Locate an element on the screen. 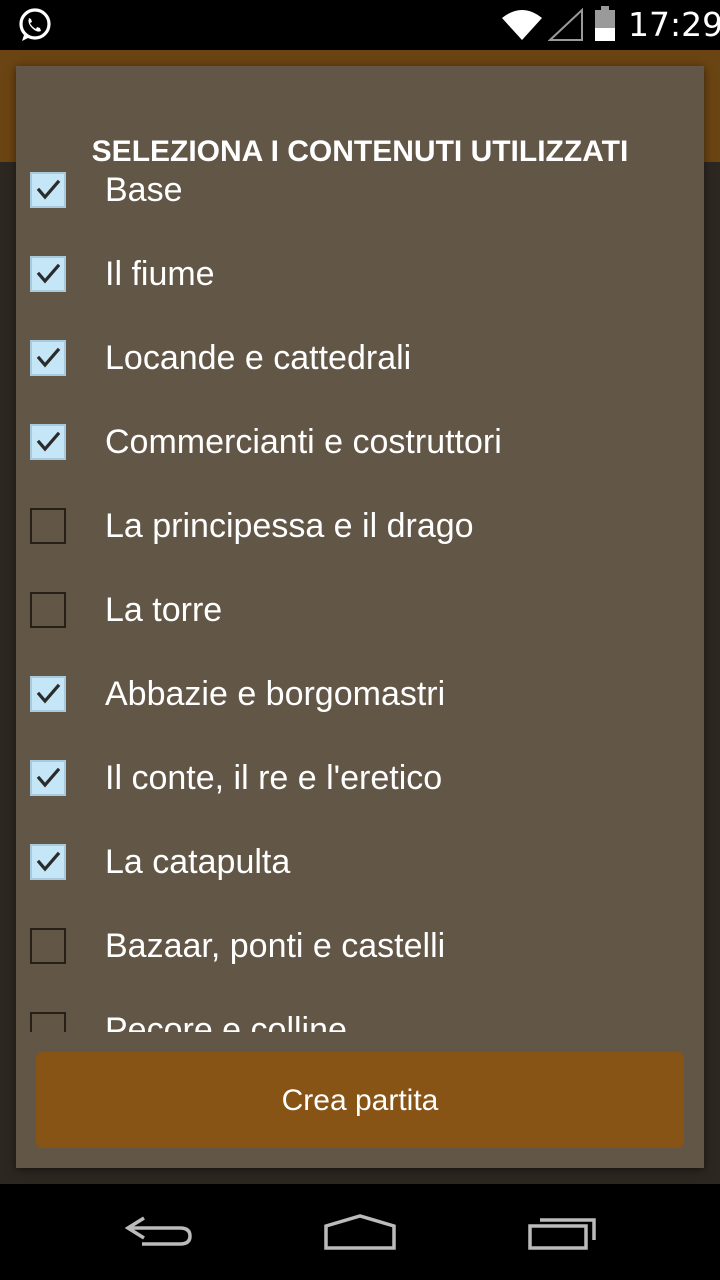 Image resolution: width=720 pixels, height=1280 pixels. list-item-label: Il conte, il re e l'eretico is located at coordinates (274, 778).